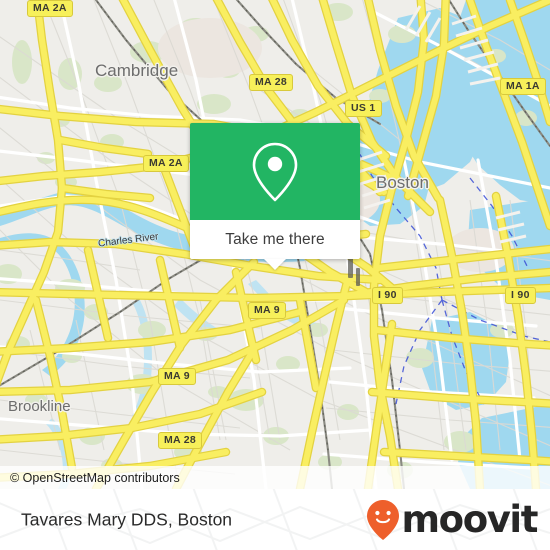 The height and width of the screenshot is (550, 550). Describe the element at coordinates (39, 406) in the screenshot. I see `place-label-brookline: Brookline` at that location.